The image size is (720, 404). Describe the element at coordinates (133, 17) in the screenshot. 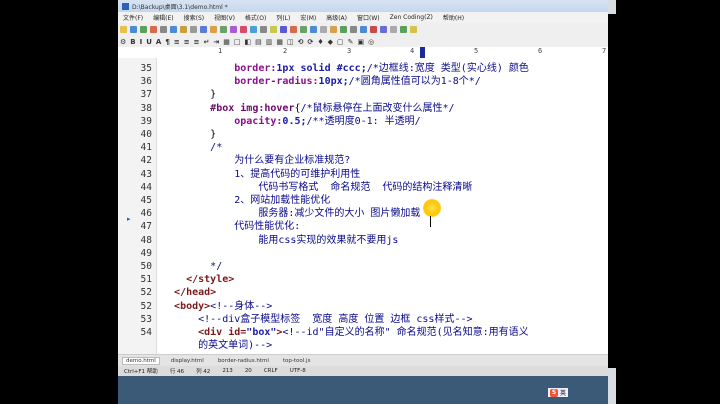

I see `menu-item: 文件(F)` at that location.